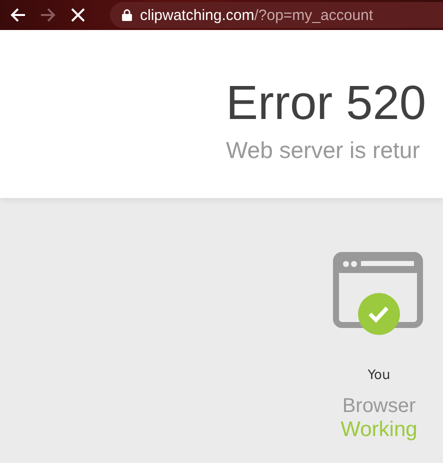 The height and width of the screenshot is (463, 443). Describe the element at coordinates (257, 15) in the screenshot. I see `url-text: clipwatching.com/?op=my_account` at that location.